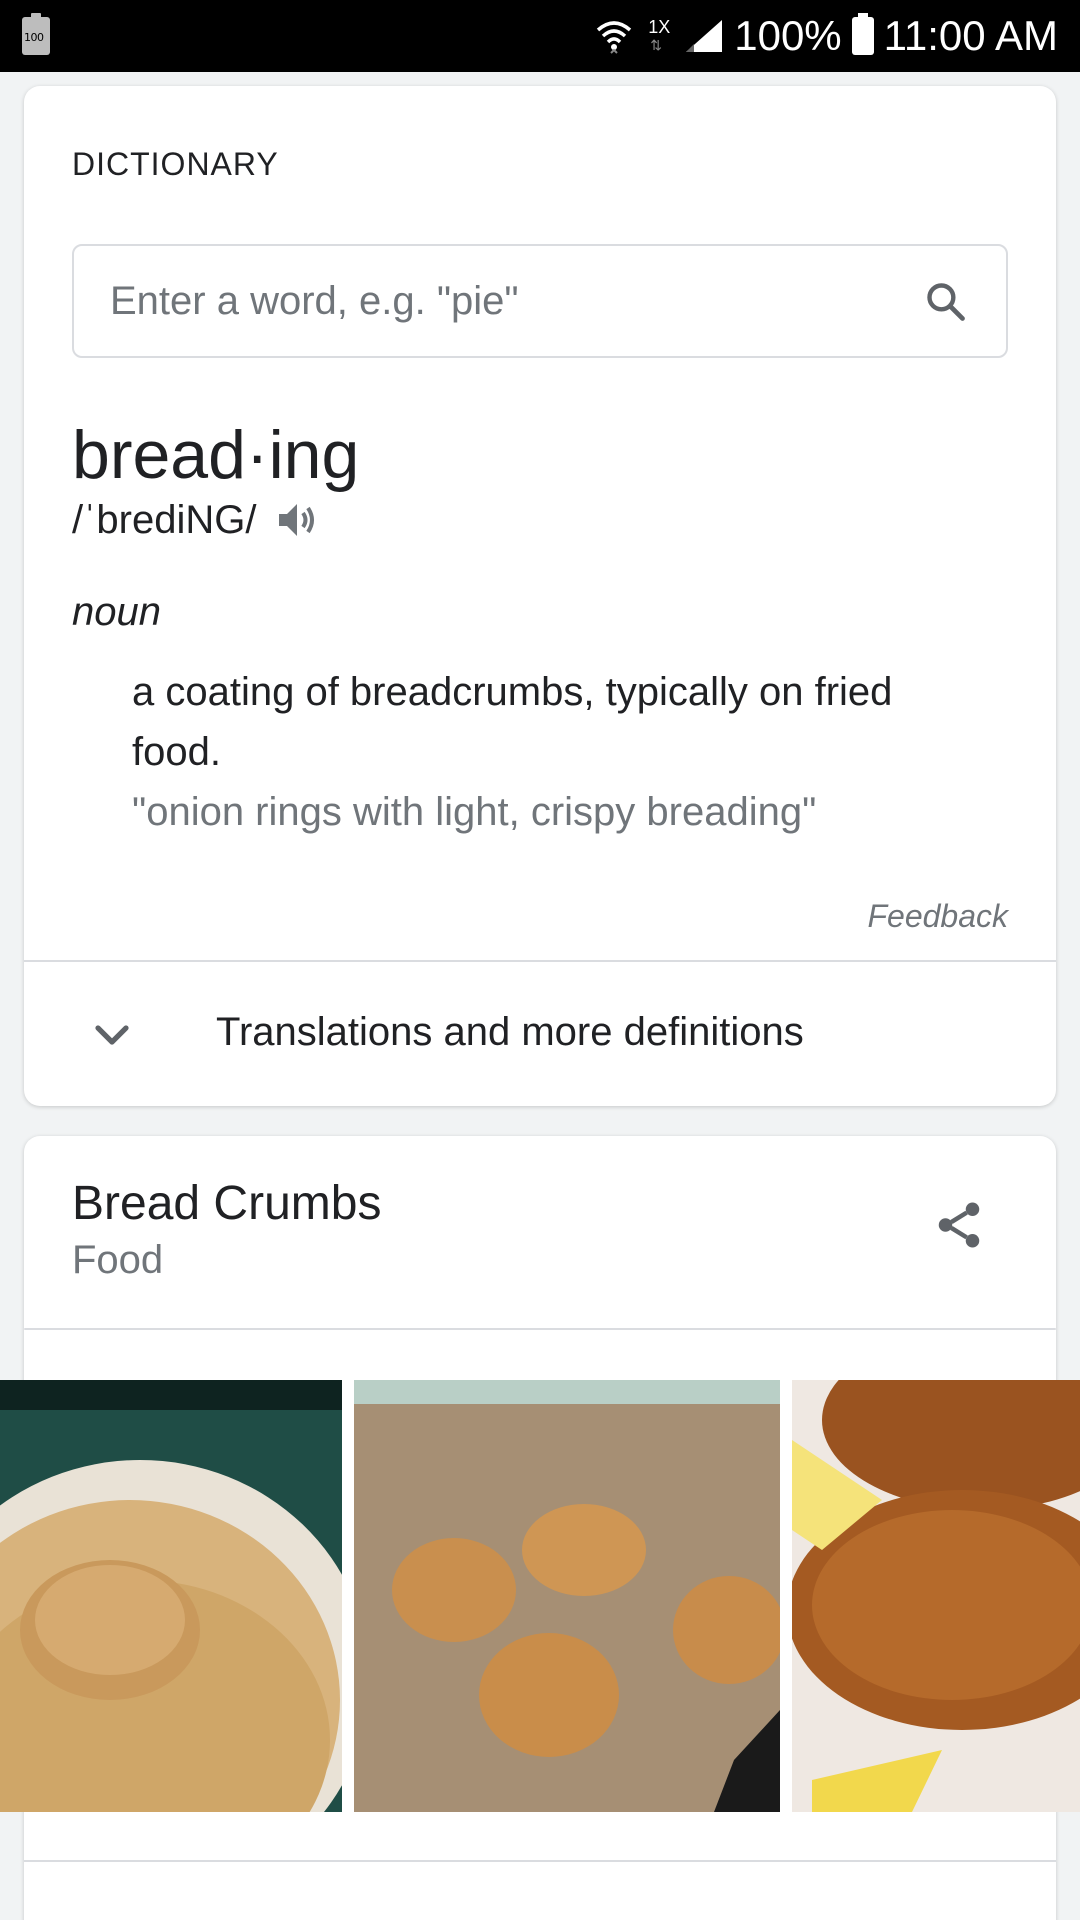 The image size is (1080, 1920). What do you see at coordinates (164, 519) in the screenshot?
I see `phonetic: /ˈbrediNG/` at bounding box center [164, 519].